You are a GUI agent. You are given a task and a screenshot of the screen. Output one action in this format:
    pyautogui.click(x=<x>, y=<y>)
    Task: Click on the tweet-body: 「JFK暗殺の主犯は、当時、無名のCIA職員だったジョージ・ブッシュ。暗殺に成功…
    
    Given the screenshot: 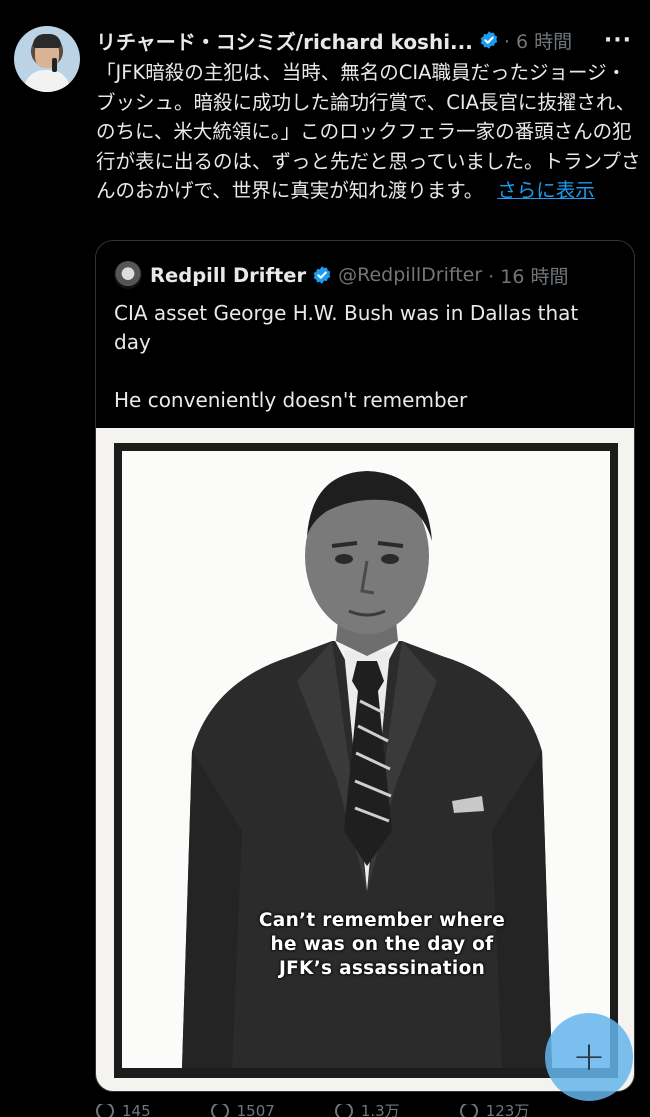 What is the action you would take?
    pyautogui.click(x=369, y=132)
    